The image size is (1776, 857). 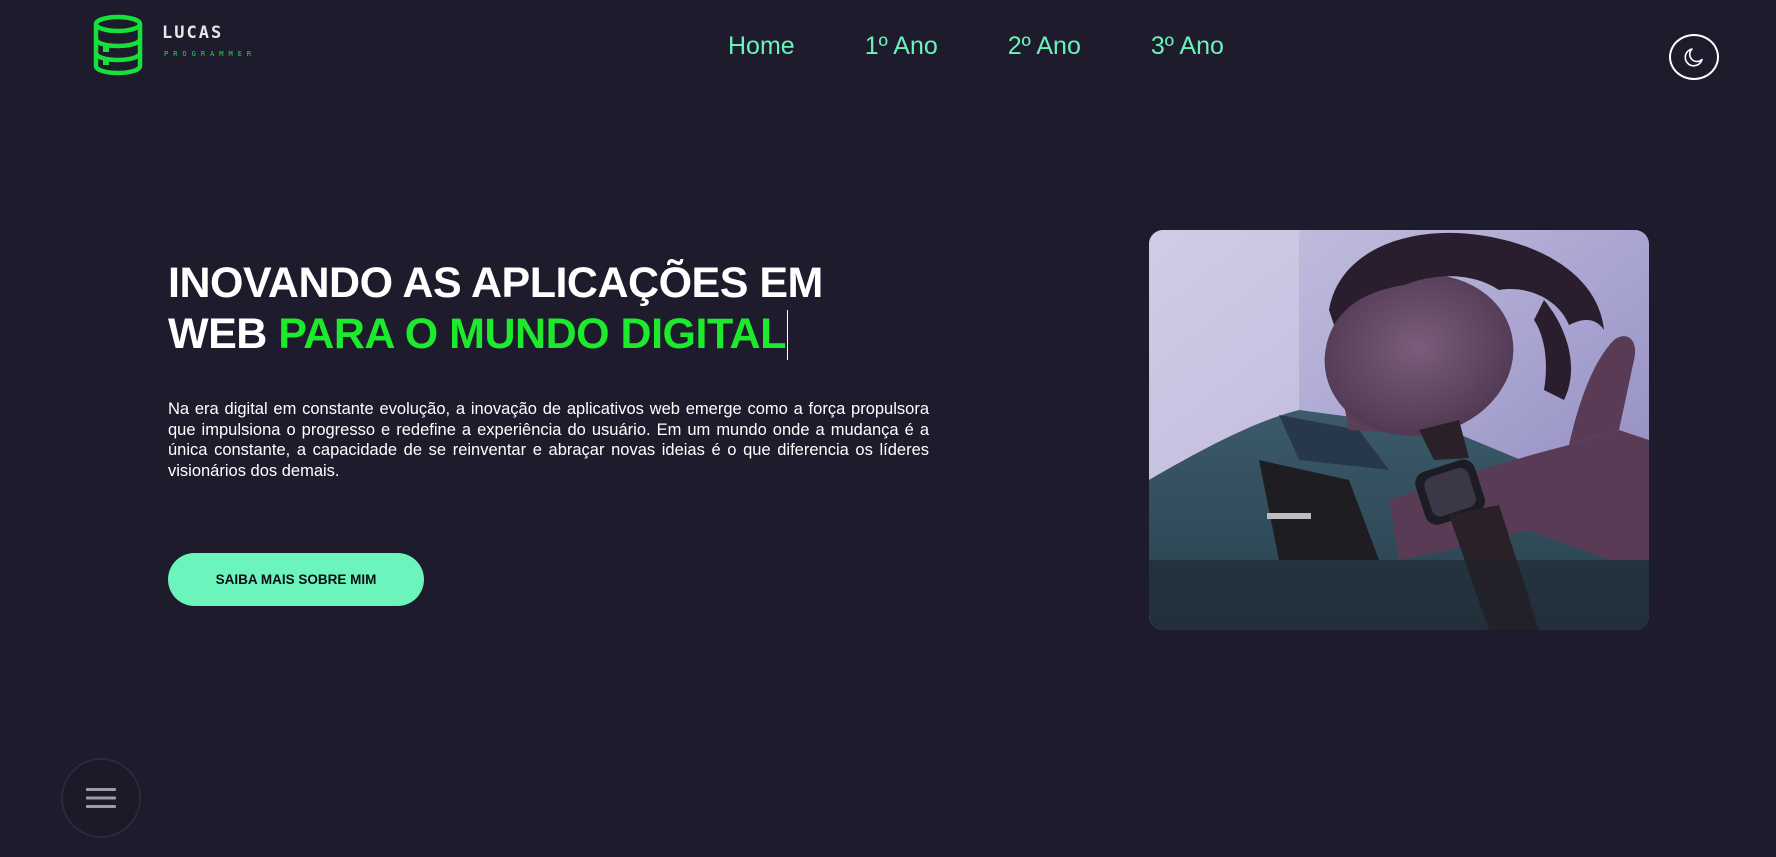 I want to click on about-me-button: SAIBA MAIS SOBRE MIM, so click(x=296, y=579).